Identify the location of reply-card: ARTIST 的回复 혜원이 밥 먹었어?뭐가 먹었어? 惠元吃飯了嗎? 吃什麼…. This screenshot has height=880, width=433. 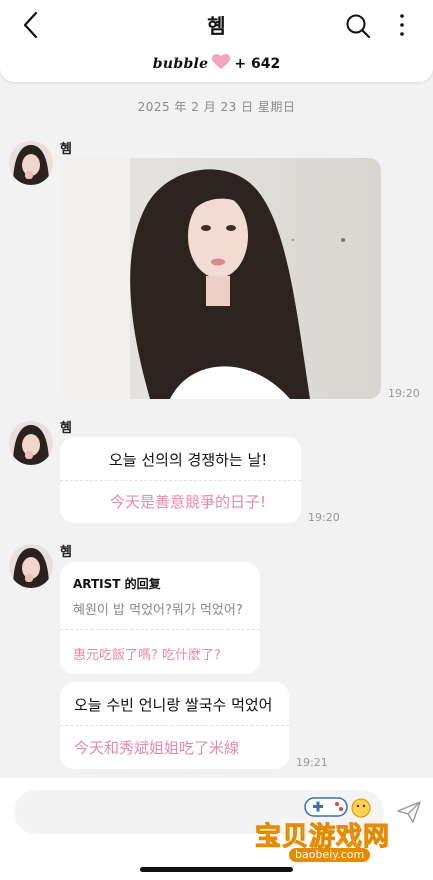
(160, 618).